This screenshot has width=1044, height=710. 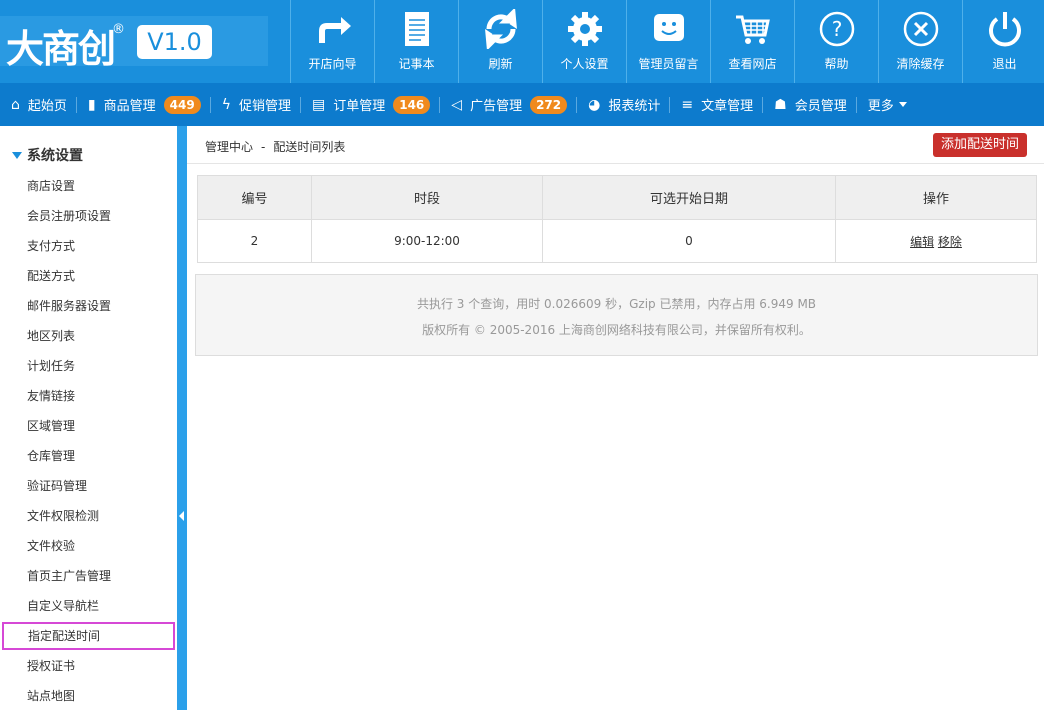 What do you see at coordinates (17, 155) in the screenshot?
I see `caret-down-icon` at bounding box center [17, 155].